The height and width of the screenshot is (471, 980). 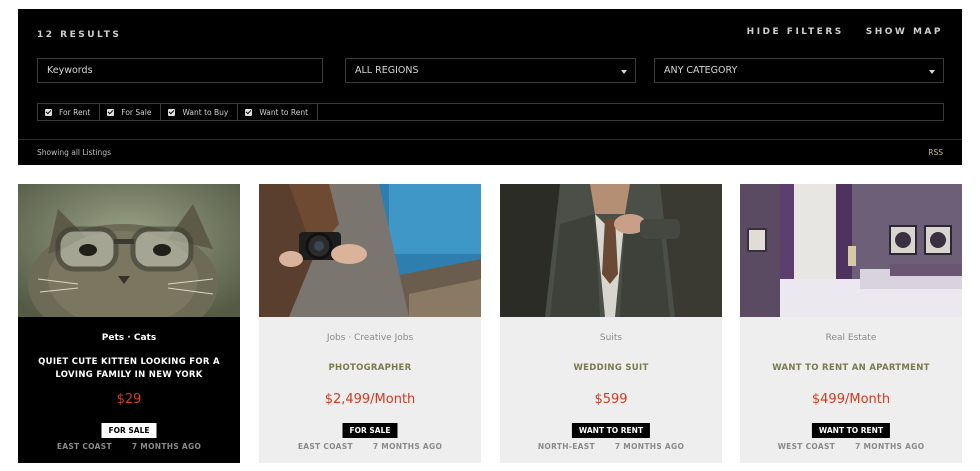 What do you see at coordinates (129, 399) in the screenshot?
I see `listing-price: $29` at bounding box center [129, 399].